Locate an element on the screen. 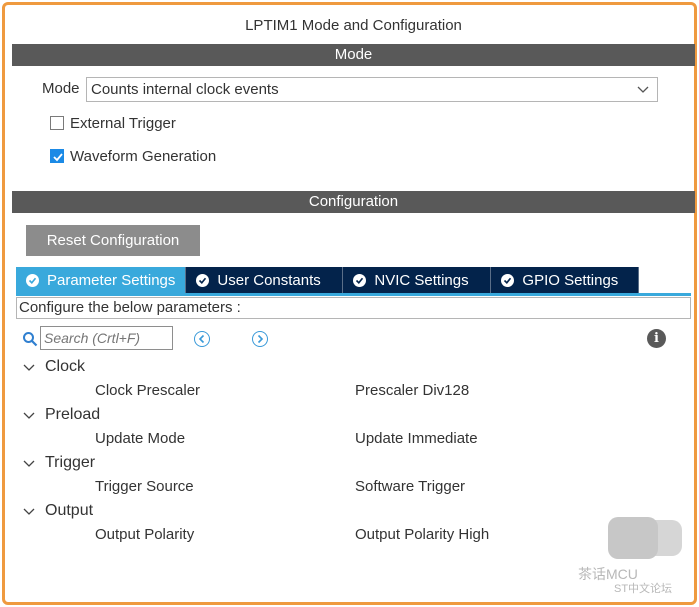 The height and width of the screenshot is (607, 699). external-trigger-label: External Trigger is located at coordinates (123, 123).